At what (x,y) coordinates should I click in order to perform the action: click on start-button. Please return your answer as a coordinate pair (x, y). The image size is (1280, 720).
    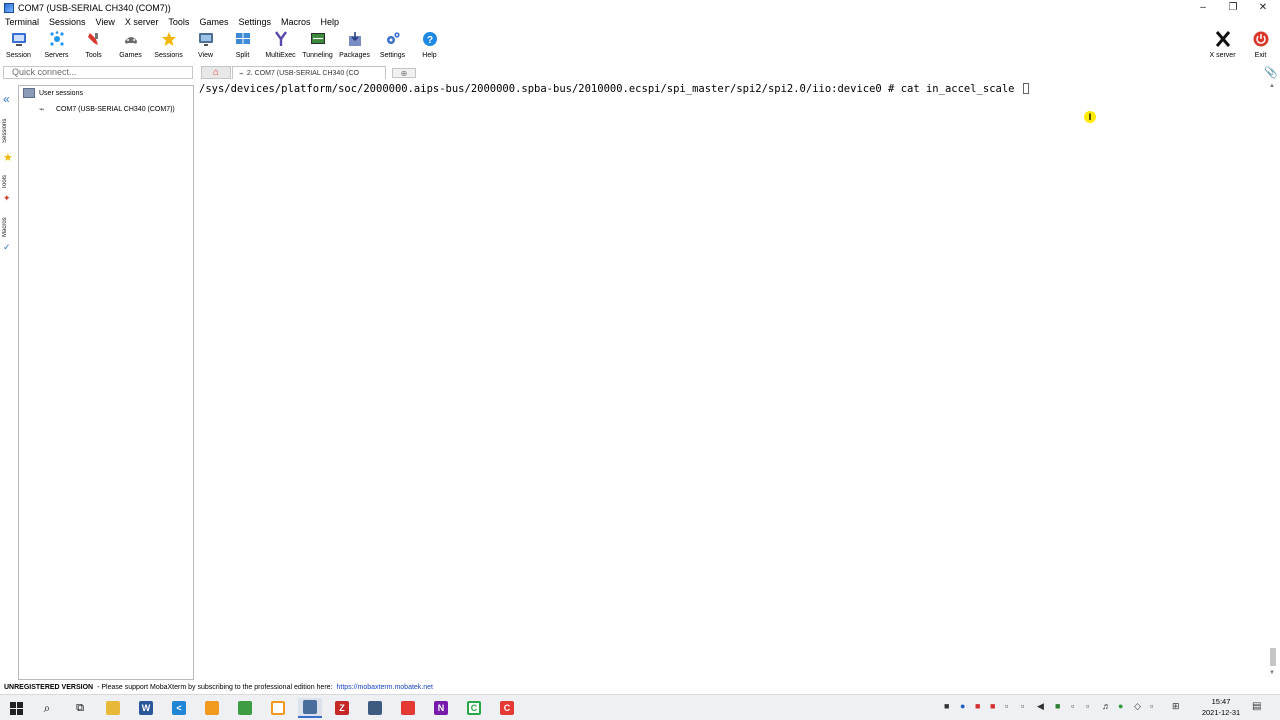
    Looking at the image, I should click on (16, 708).